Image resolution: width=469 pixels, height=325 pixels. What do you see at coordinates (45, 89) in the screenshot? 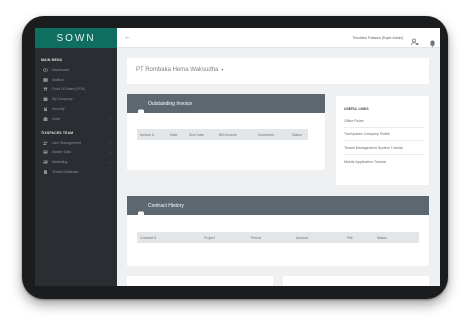
I see `pos-icon` at bounding box center [45, 89].